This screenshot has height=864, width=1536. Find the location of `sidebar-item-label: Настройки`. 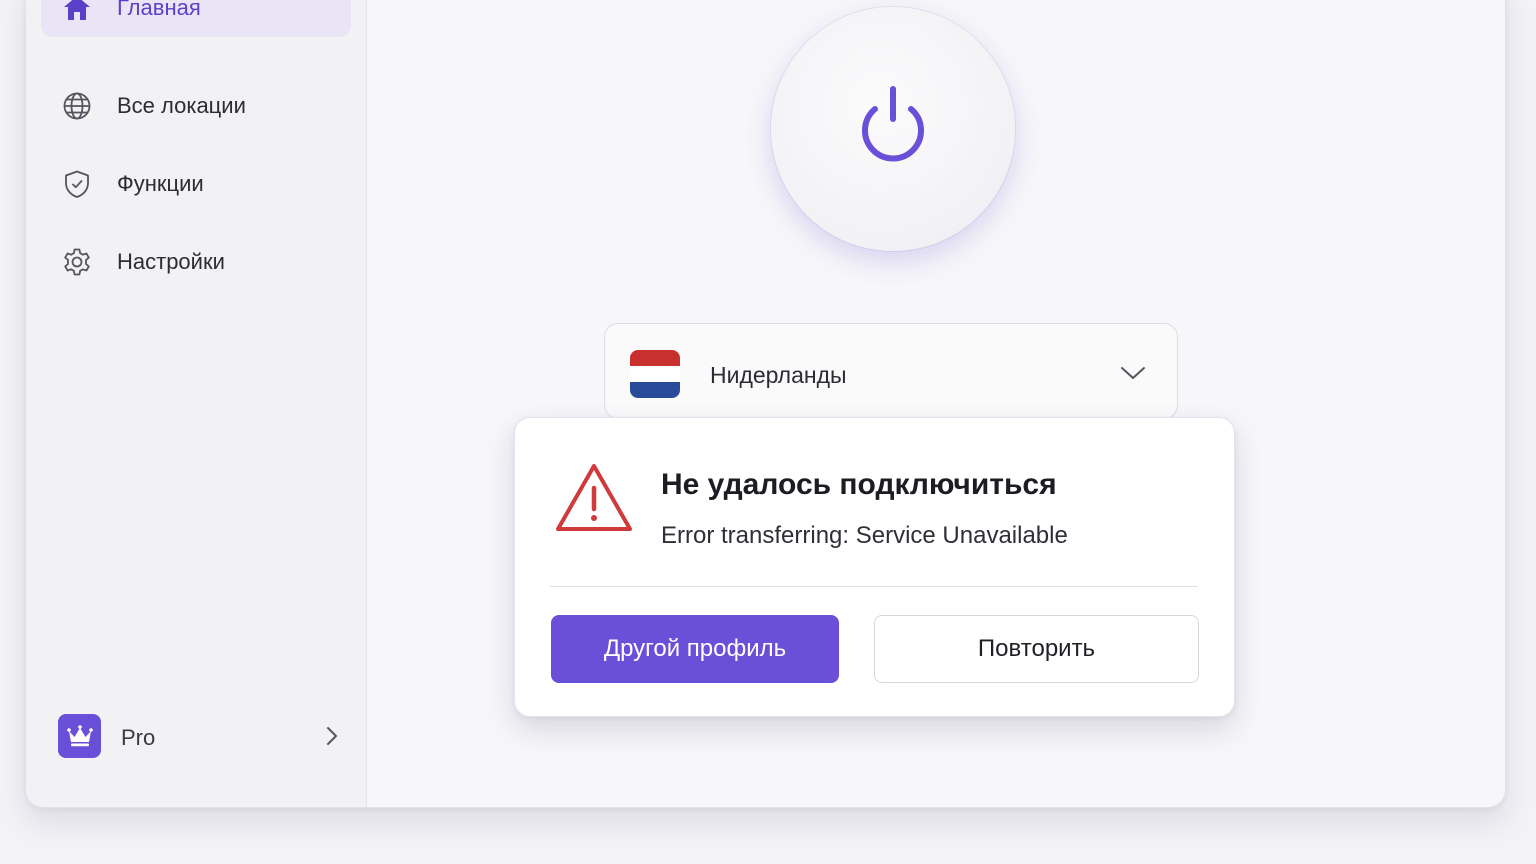

sidebar-item-label: Настройки is located at coordinates (171, 261).